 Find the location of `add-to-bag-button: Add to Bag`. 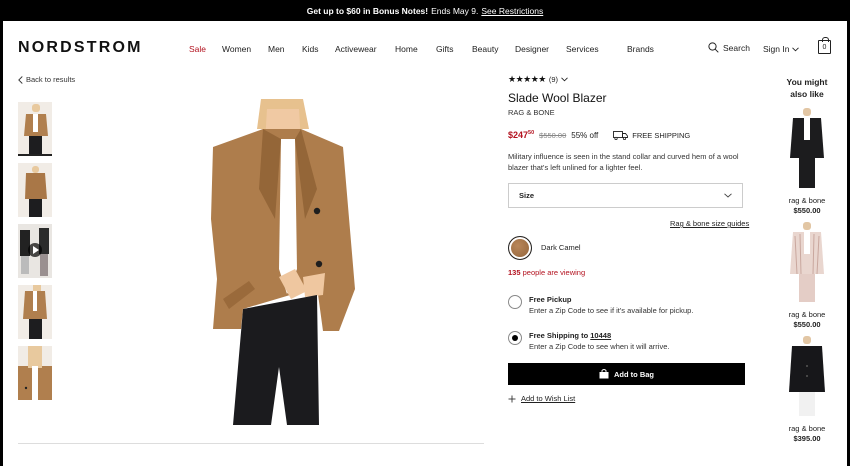

add-to-bag-button: Add to Bag is located at coordinates (626, 374).